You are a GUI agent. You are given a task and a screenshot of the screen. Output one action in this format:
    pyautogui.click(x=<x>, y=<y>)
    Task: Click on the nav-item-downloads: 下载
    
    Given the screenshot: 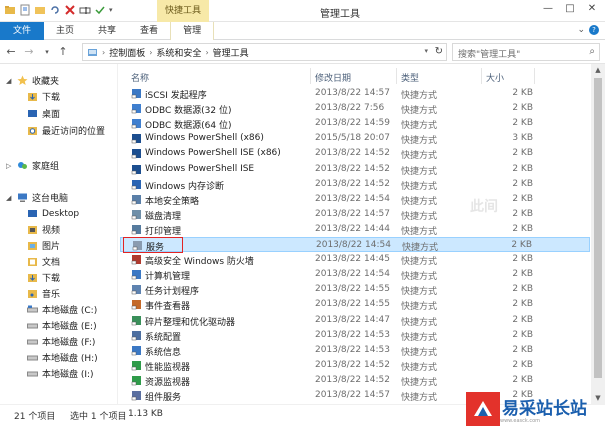 What is the action you would take?
    pyautogui.click(x=43, y=96)
    